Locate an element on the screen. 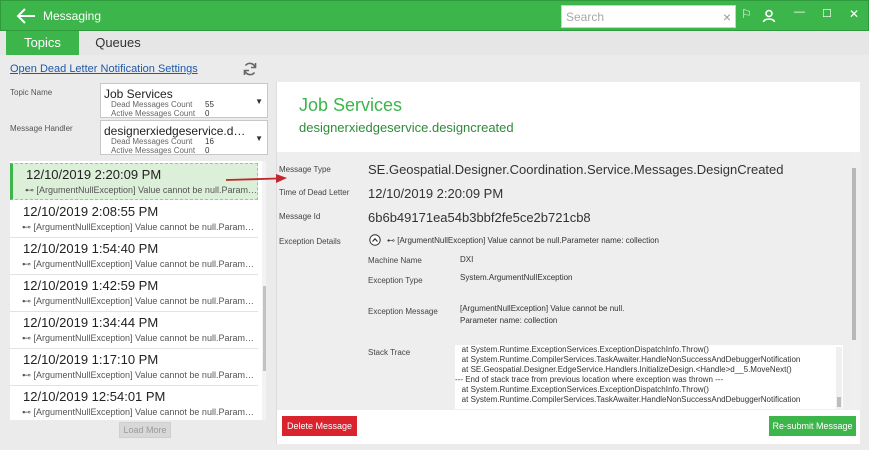 The width and height of the screenshot is (869, 450). tab-topics: Topics is located at coordinates (42, 43).